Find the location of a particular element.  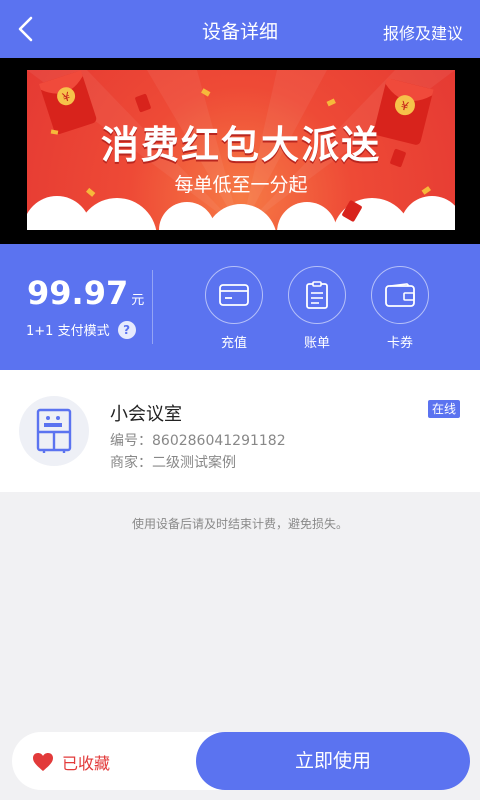

balance-display: 99.97 元 is located at coordinates (85, 293).